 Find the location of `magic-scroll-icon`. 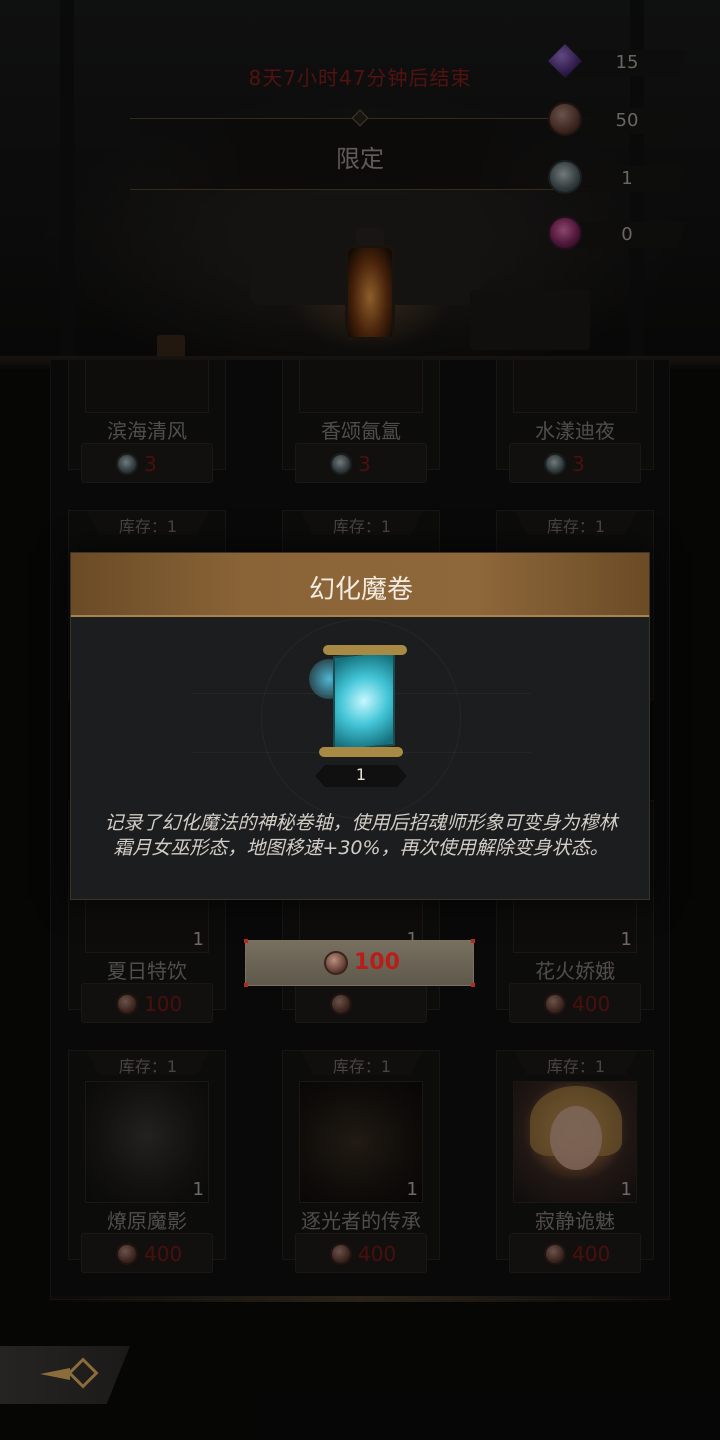

magic-scroll-icon is located at coordinates (362, 701).